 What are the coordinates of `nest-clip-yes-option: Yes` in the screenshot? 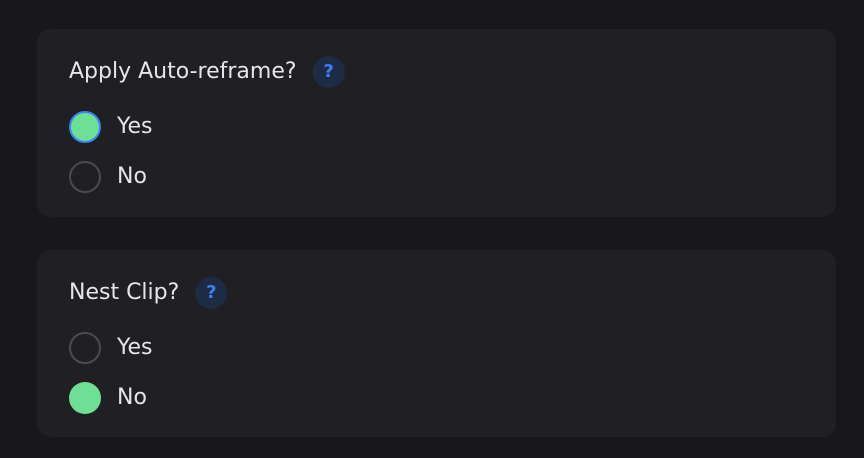 It's located at (111, 348).